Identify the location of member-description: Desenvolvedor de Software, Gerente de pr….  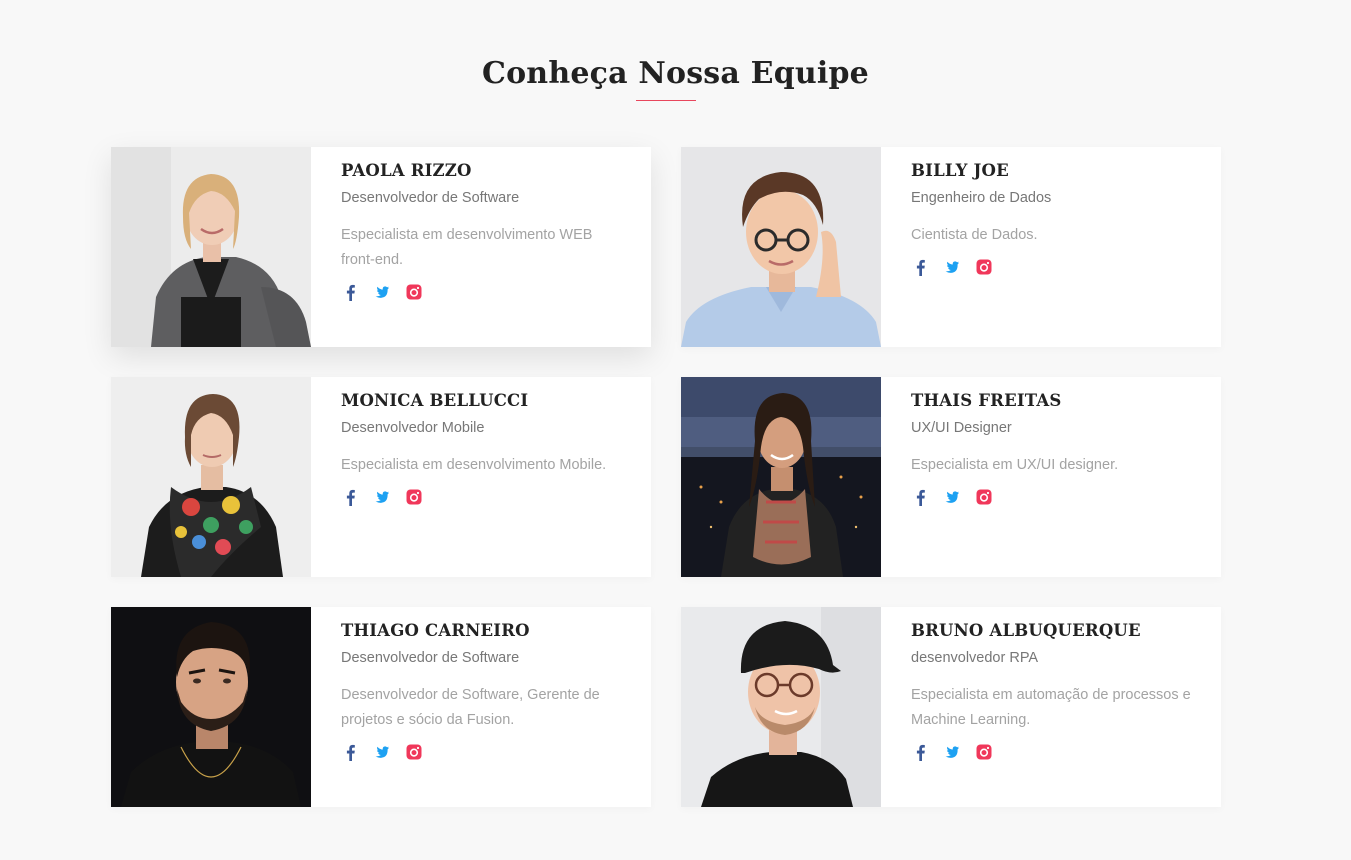
(470, 707).